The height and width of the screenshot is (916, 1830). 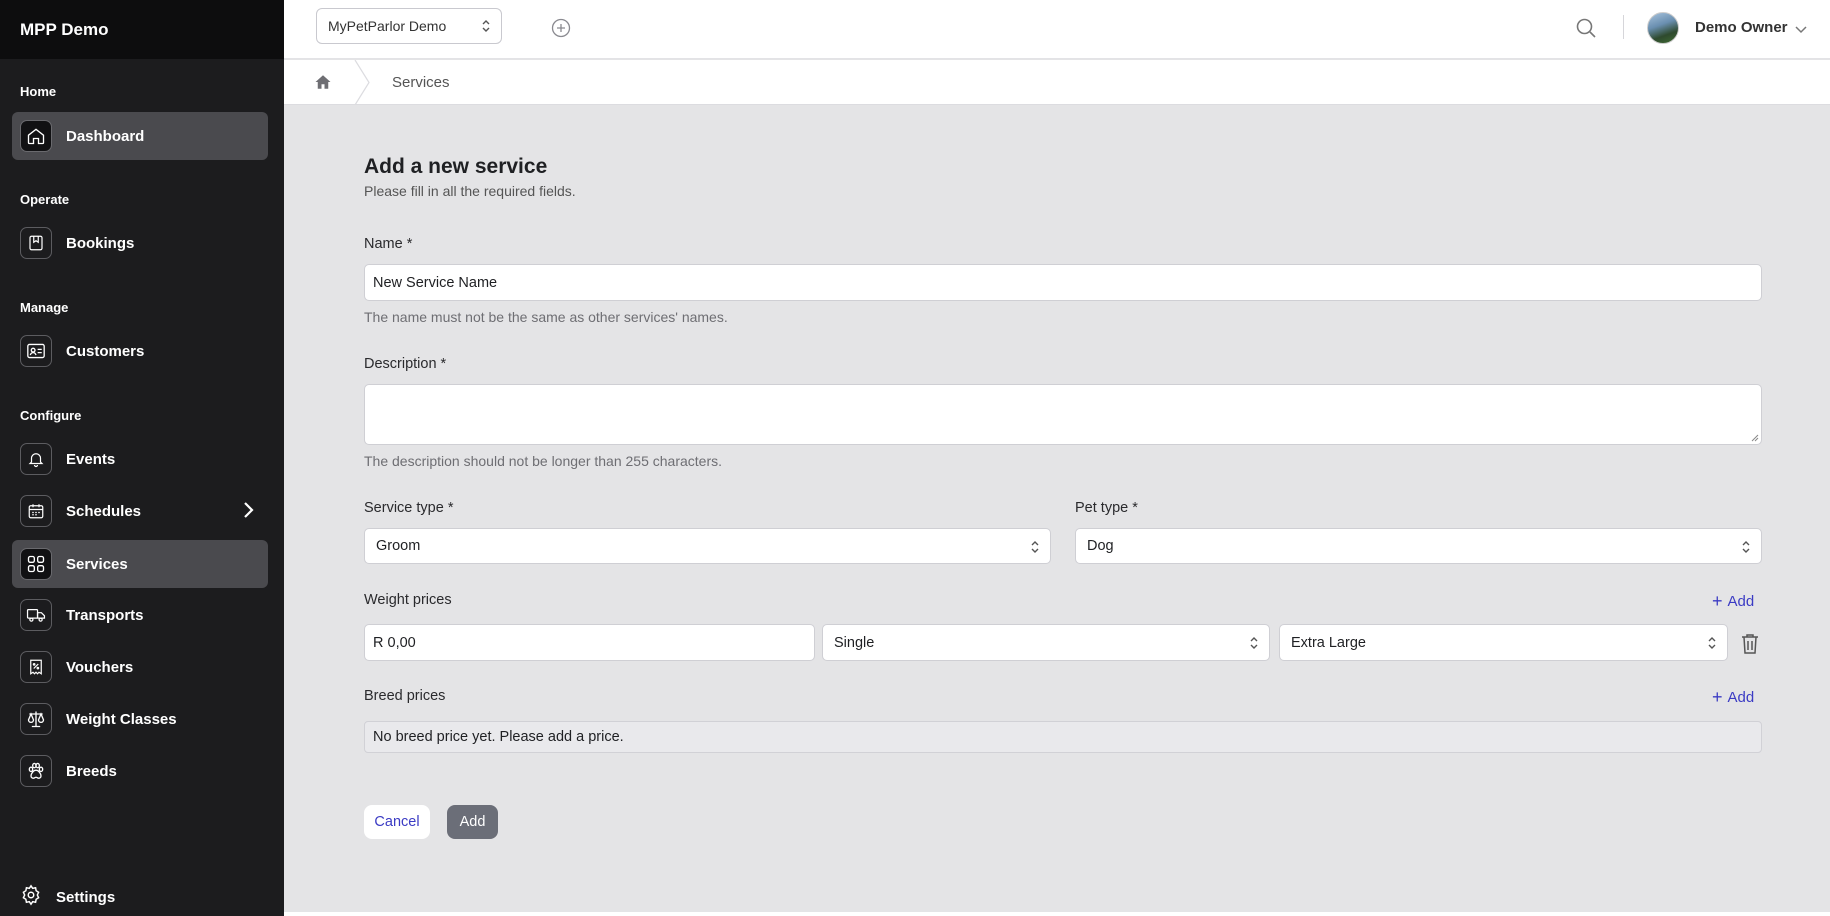 What do you see at coordinates (1750, 646) in the screenshot?
I see `trash-icon` at bounding box center [1750, 646].